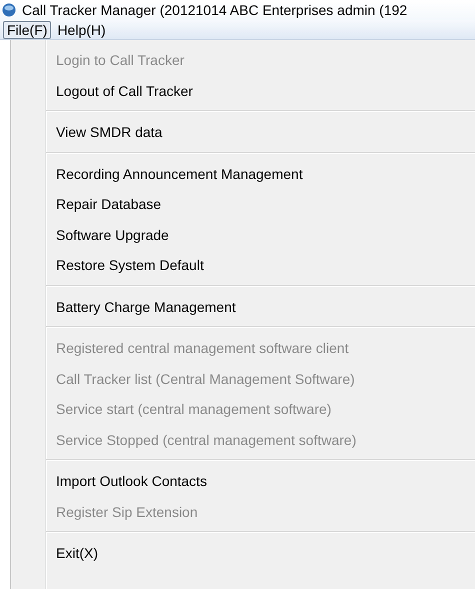  Describe the element at coordinates (81, 29) in the screenshot. I see `menu-bar-item: Help(H)` at that location.